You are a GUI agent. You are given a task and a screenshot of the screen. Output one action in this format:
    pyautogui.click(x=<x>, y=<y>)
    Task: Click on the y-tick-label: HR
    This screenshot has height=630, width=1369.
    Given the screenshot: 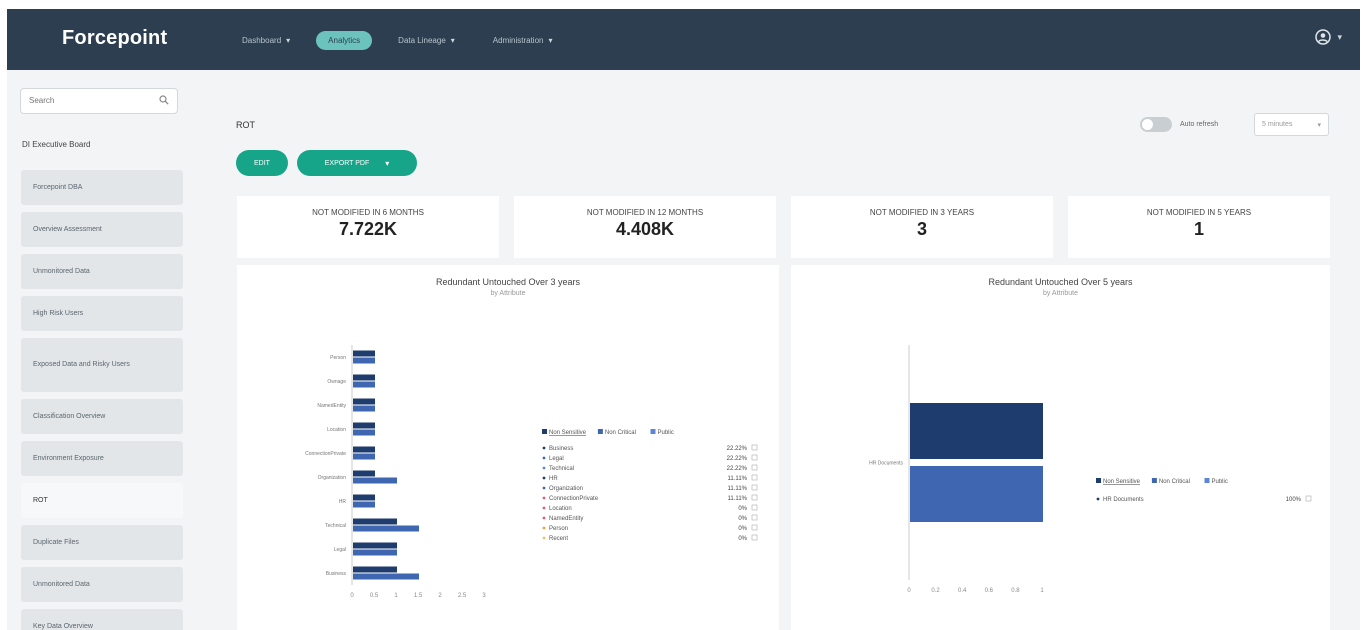 What is the action you would take?
    pyautogui.click(x=343, y=502)
    